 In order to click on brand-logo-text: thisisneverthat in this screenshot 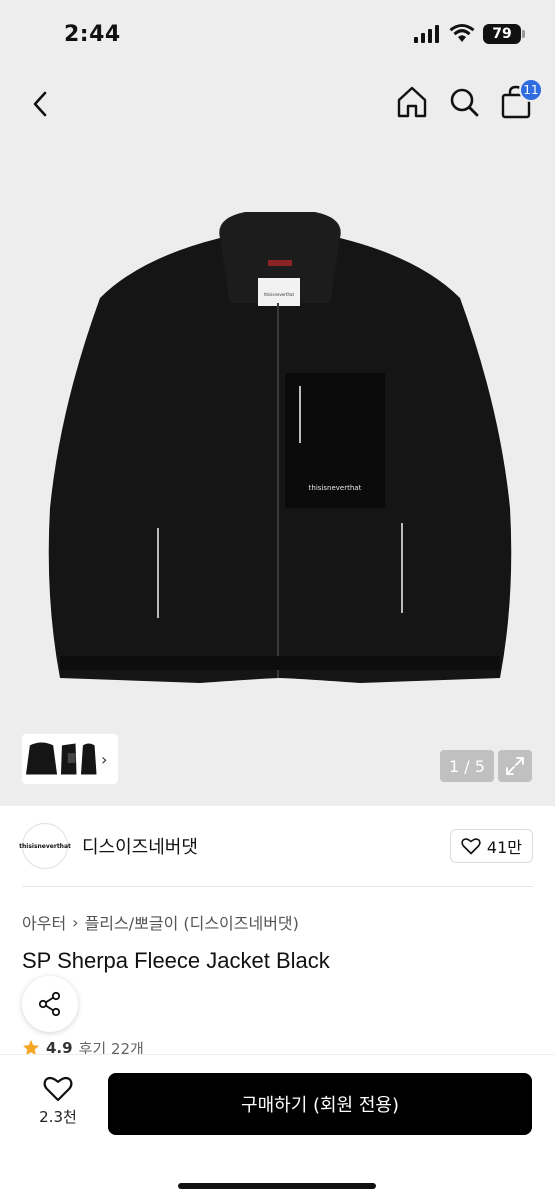, I will do `click(45, 846)`.